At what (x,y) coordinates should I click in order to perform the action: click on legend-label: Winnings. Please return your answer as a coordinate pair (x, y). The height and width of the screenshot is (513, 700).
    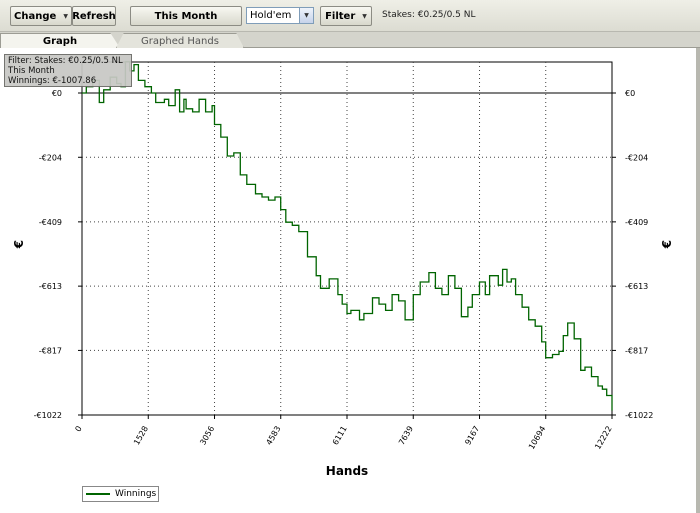
    Looking at the image, I should click on (136, 494).